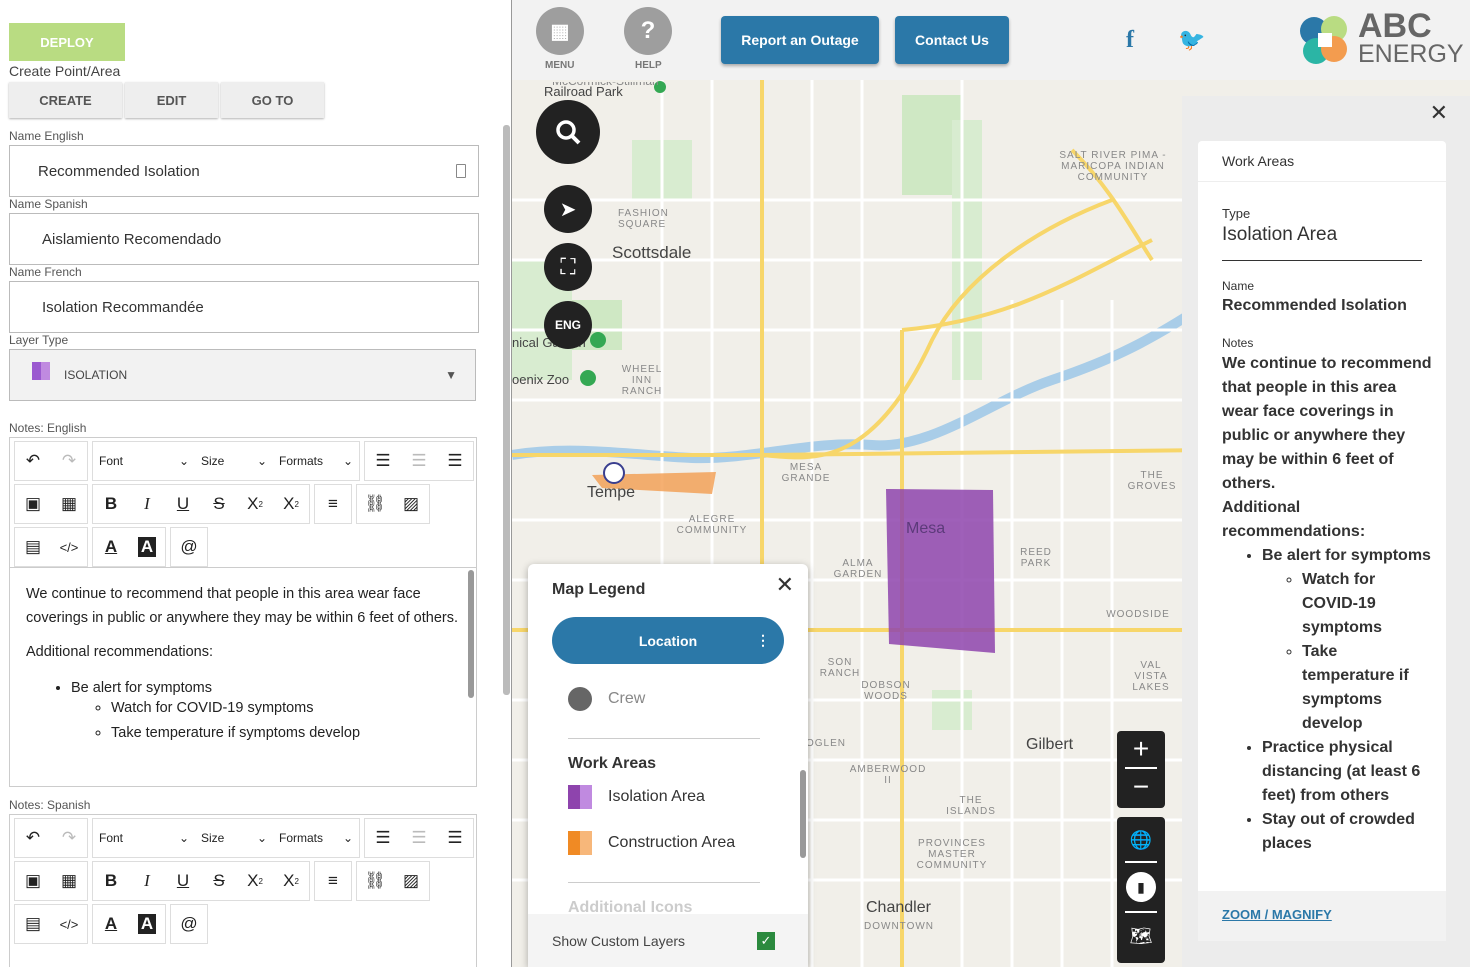  Describe the element at coordinates (1130, 40) in the screenshot. I see `facebook-icon: f` at that location.